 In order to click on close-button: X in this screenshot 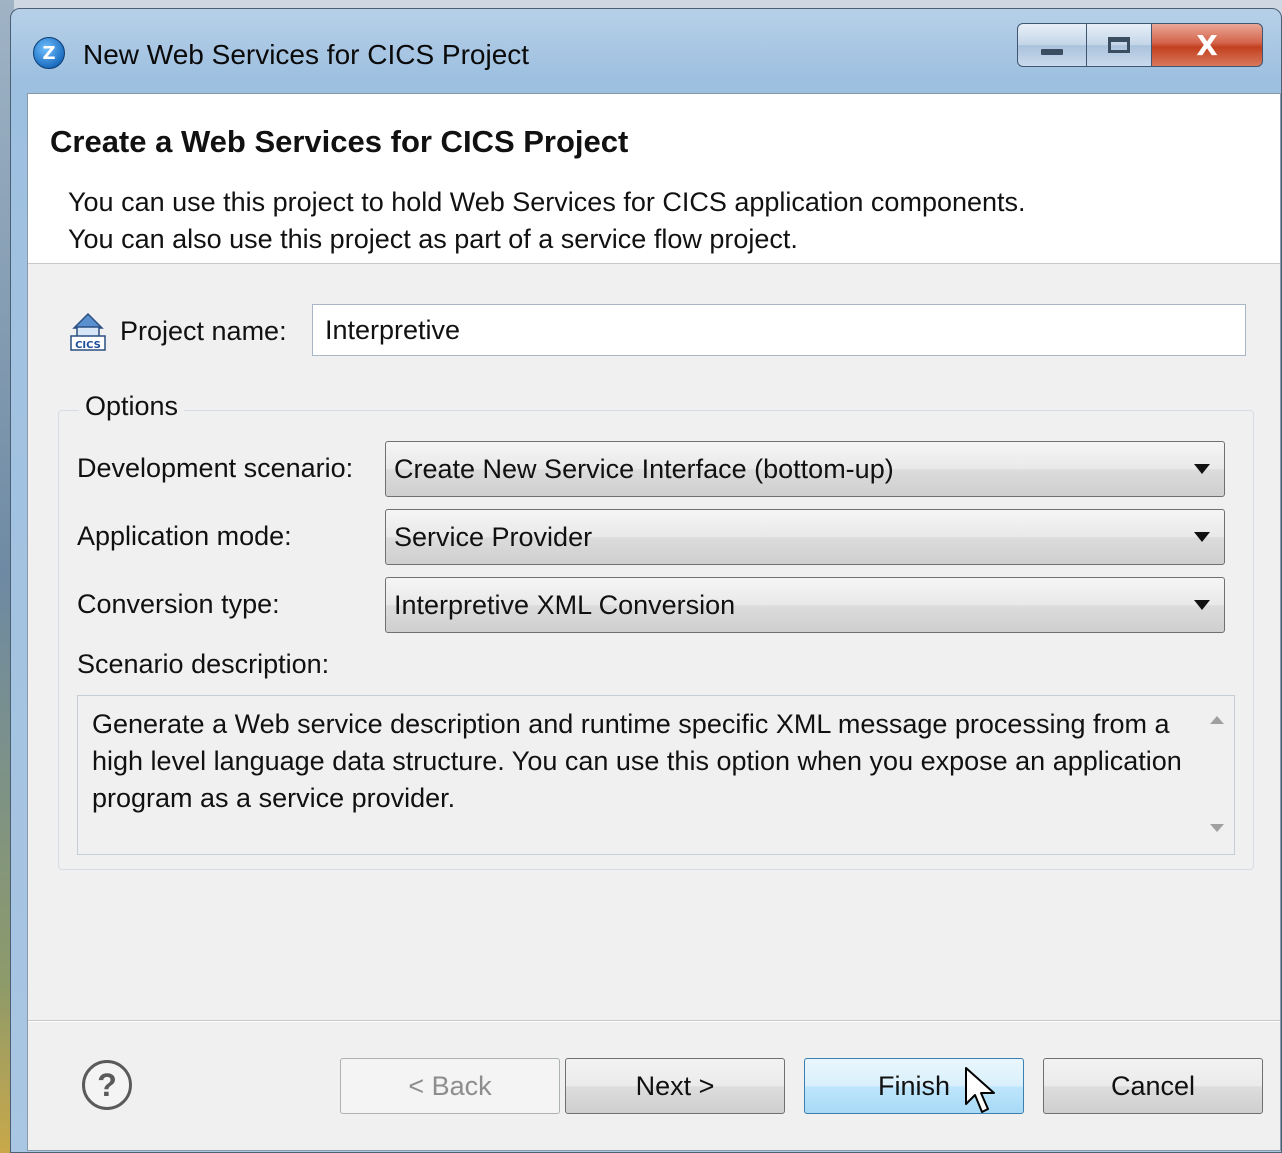, I will do `click(1207, 45)`.